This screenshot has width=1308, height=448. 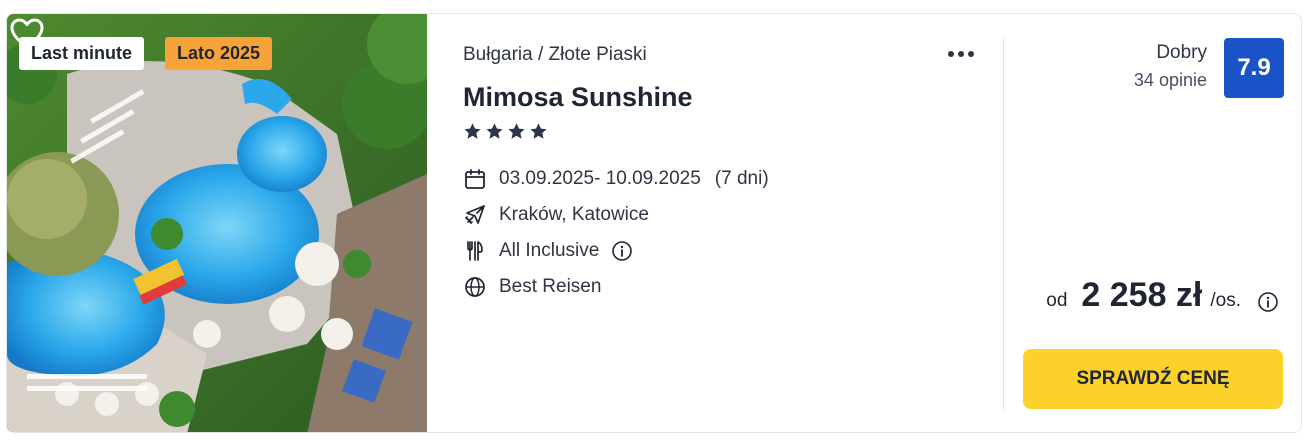 I want to click on price-info-icon, so click(x=1268, y=302).